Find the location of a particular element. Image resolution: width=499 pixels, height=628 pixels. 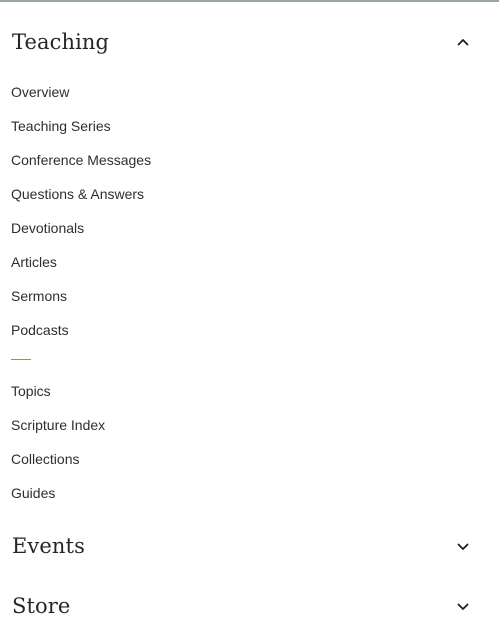

nav-item-conference-messages: Conference Messages is located at coordinates (81, 160).